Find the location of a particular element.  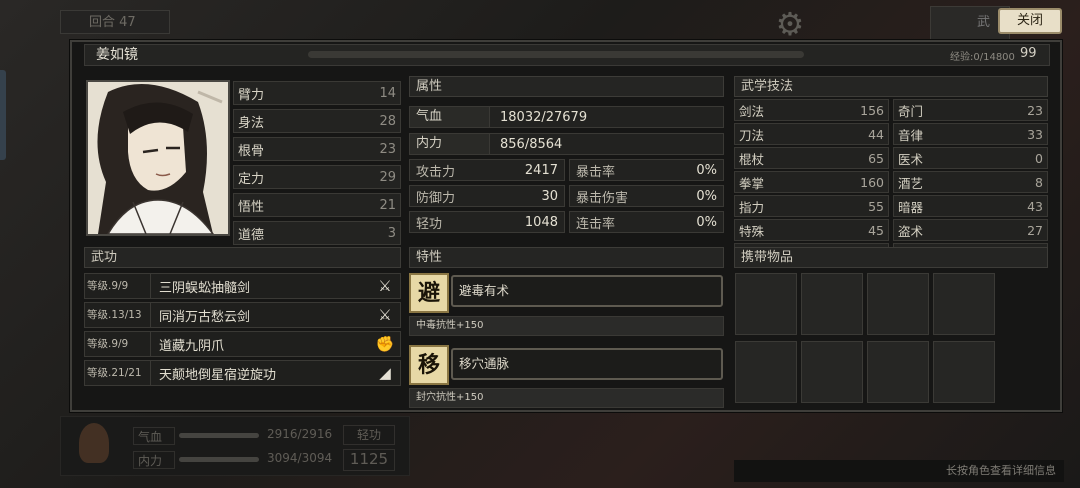

crit-rate-cell: 暴击率 0% is located at coordinates (646, 170).